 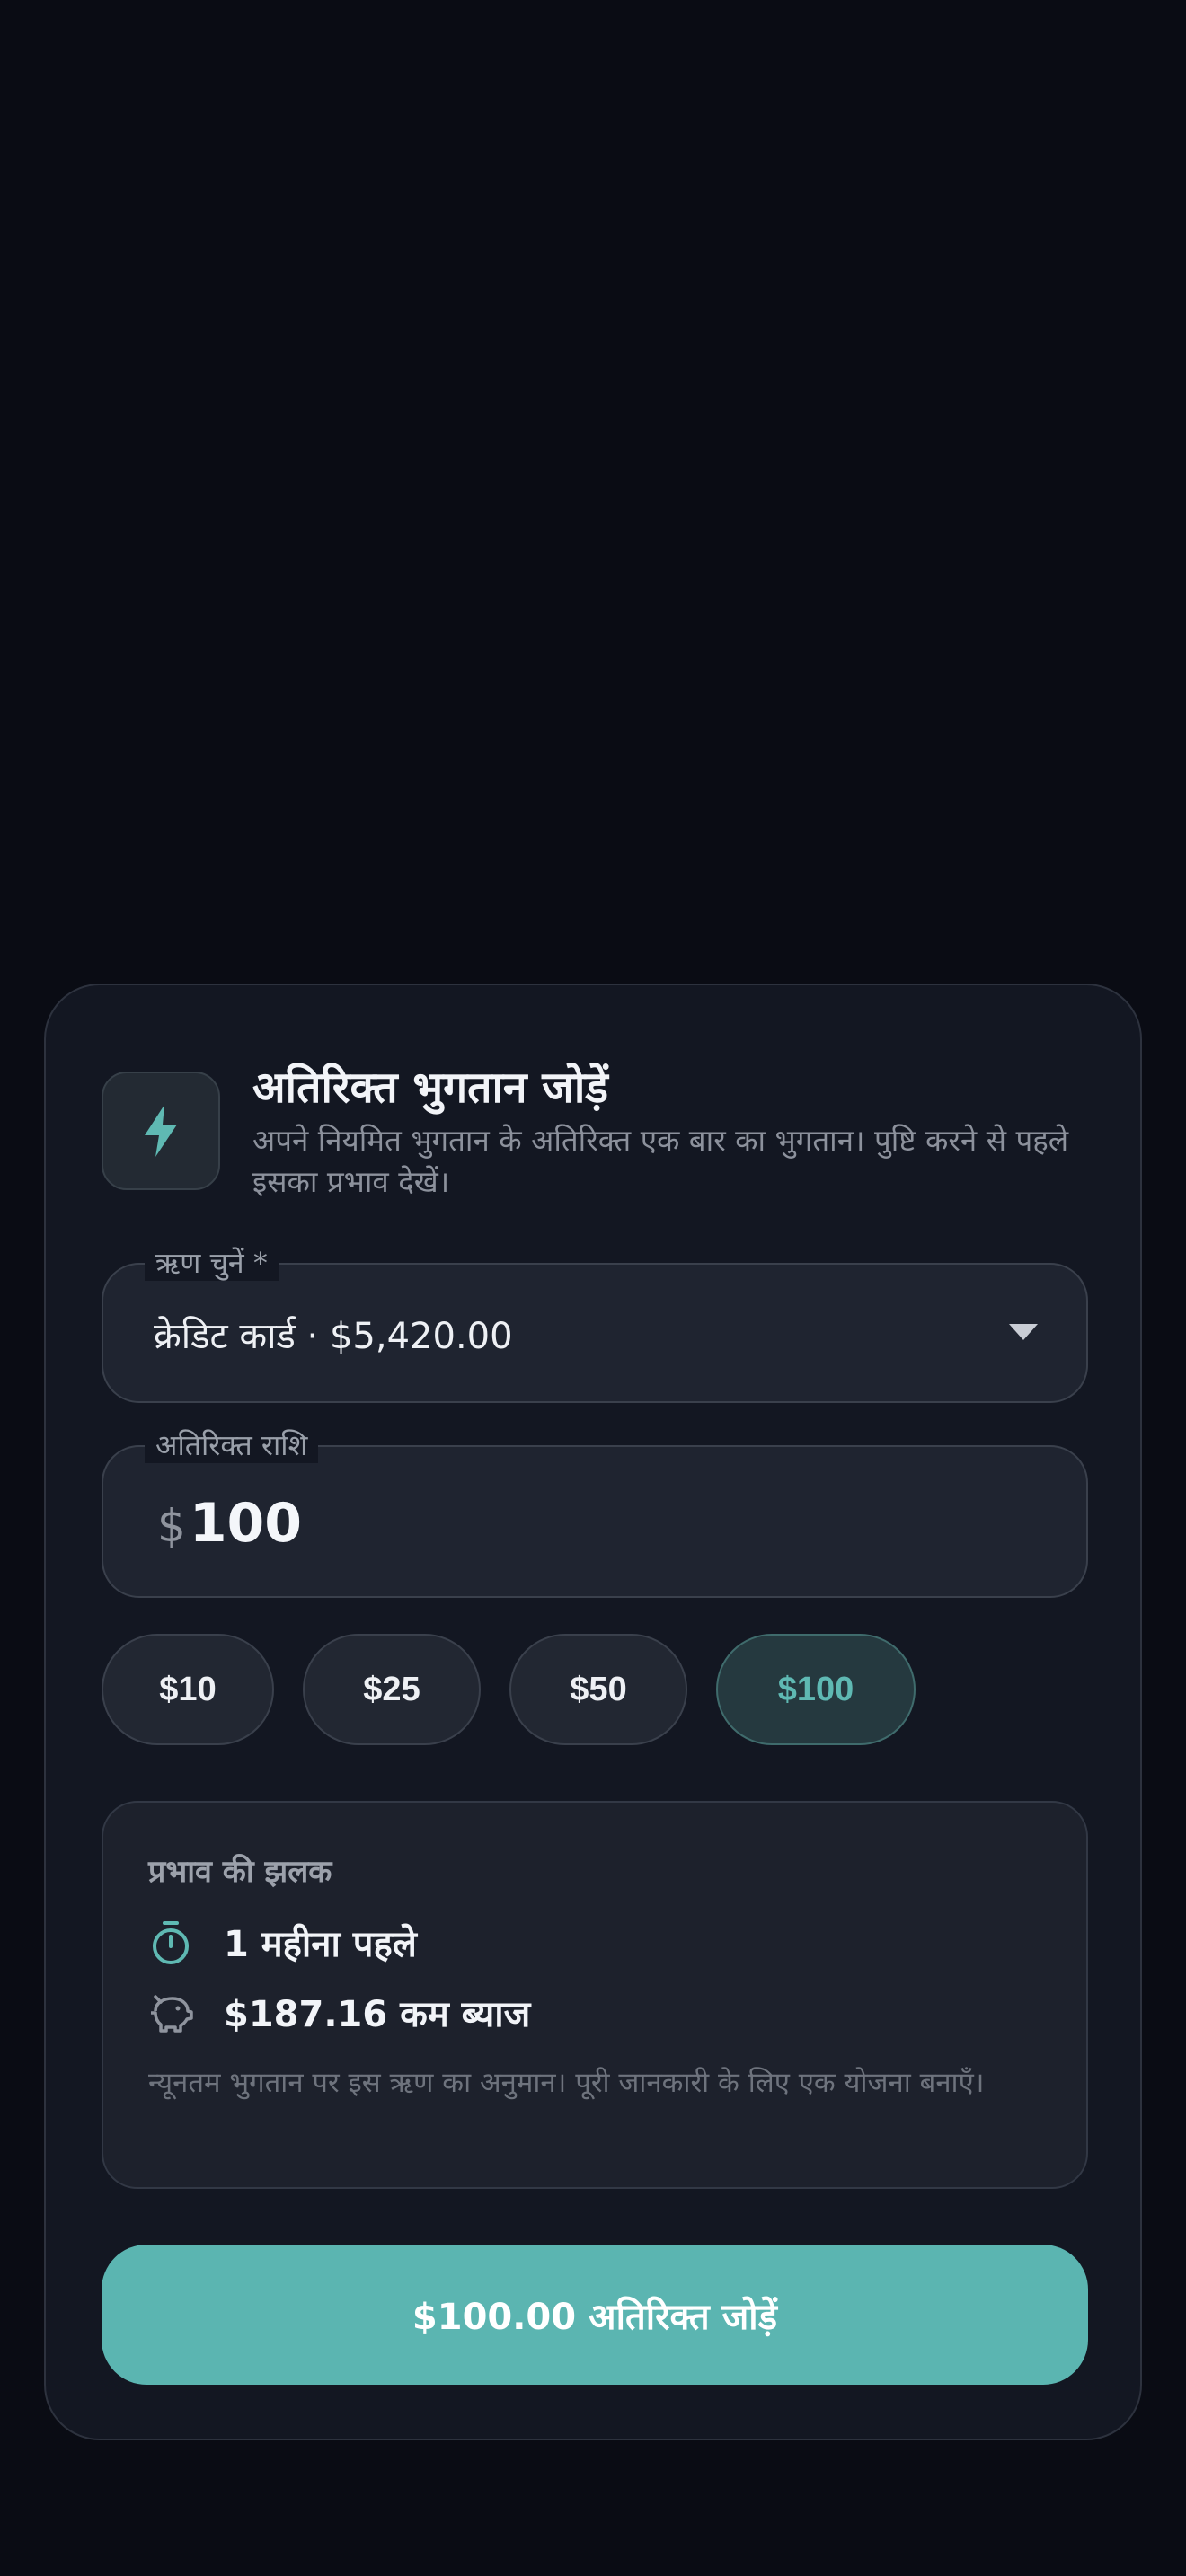 What do you see at coordinates (240, 1872) in the screenshot?
I see `impact-preview-title: प्रभाव की झलक` at bounding box center [240, 1872].